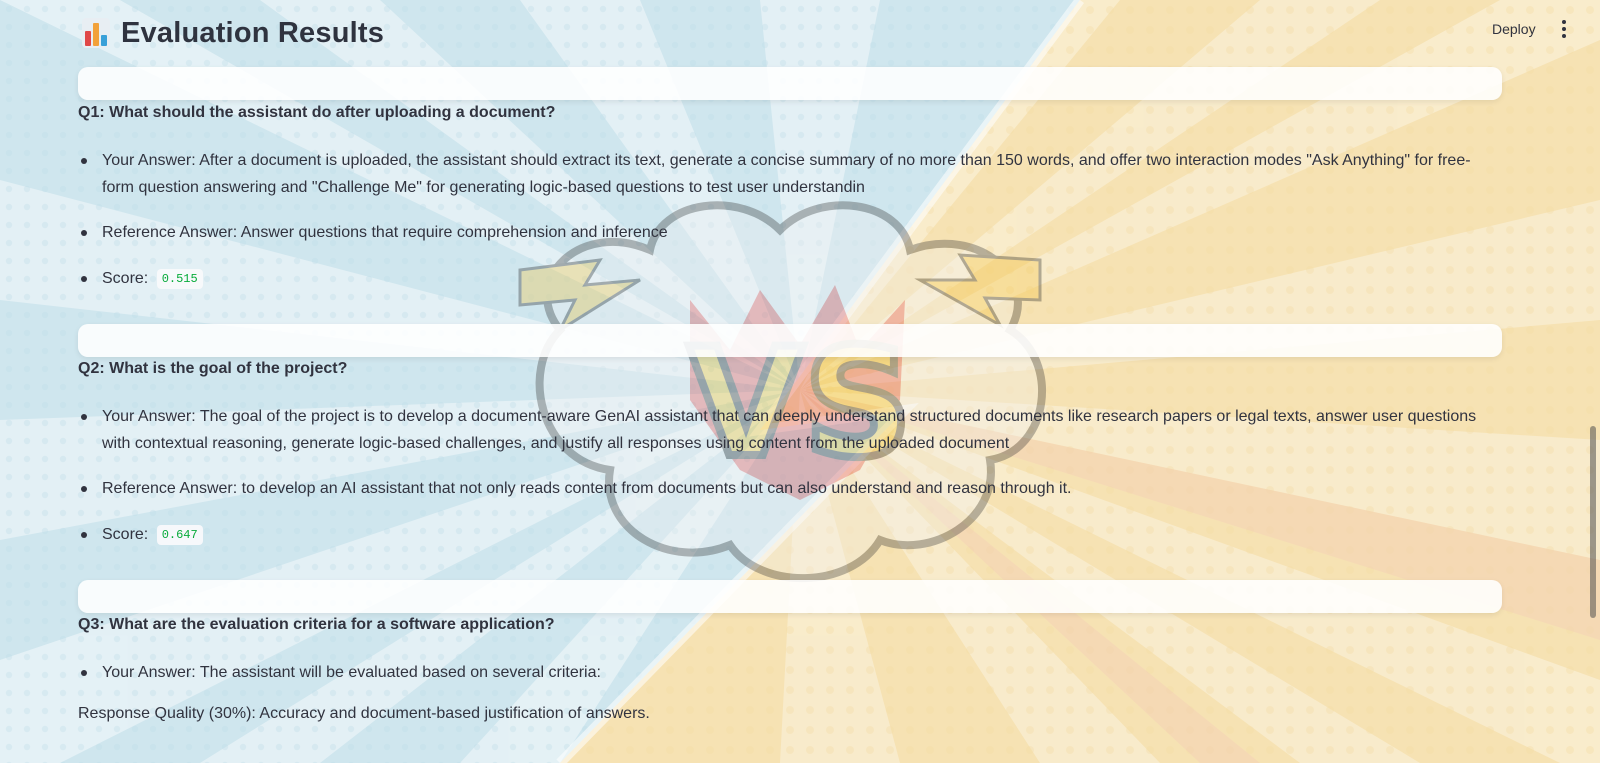  I want to click on score-label-1: Score:, so click(125, 278).